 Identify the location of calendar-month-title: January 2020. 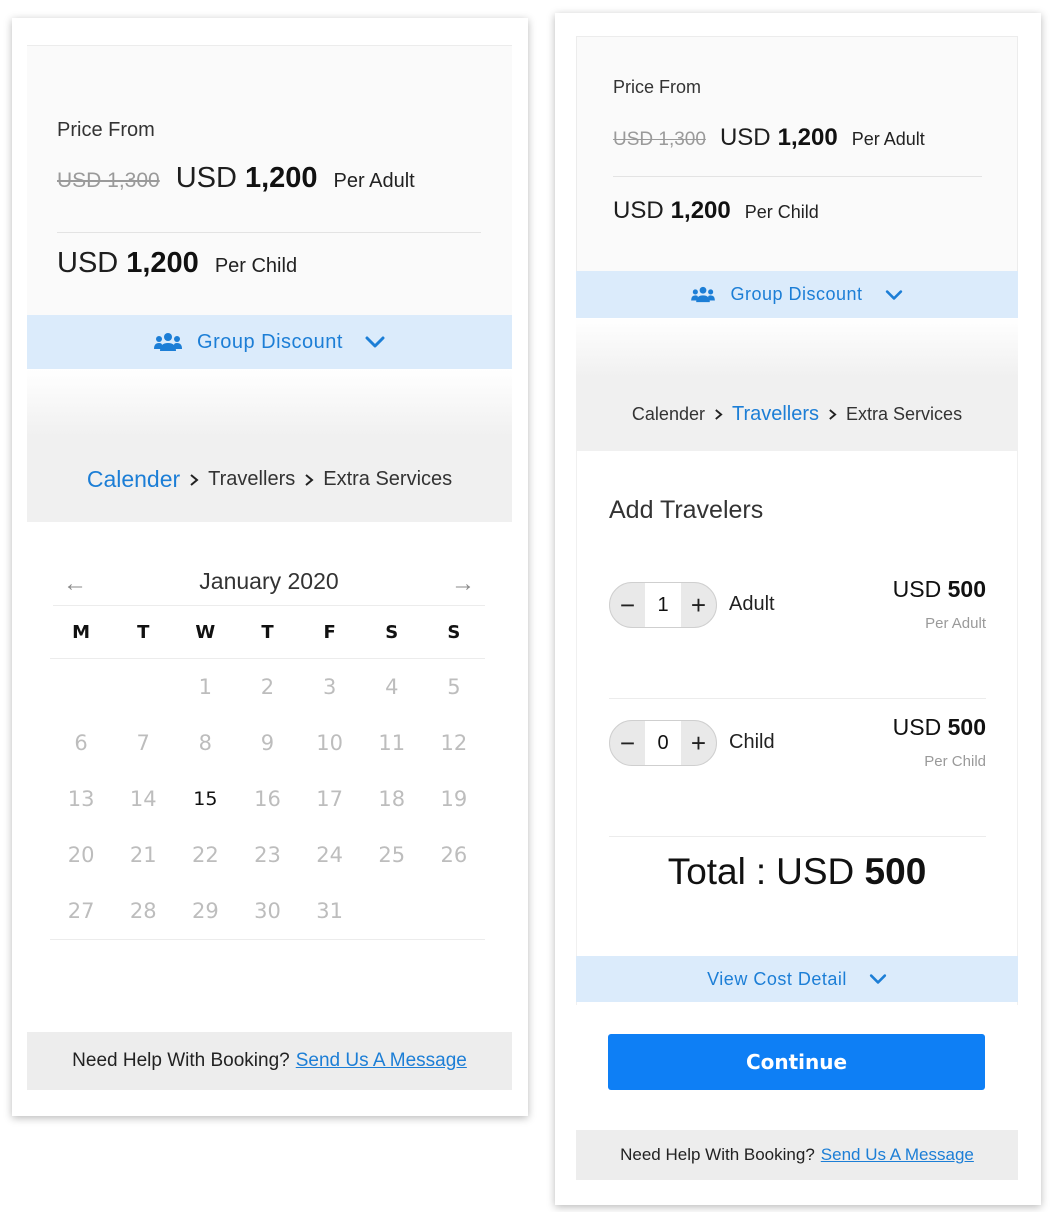
(269, 581).